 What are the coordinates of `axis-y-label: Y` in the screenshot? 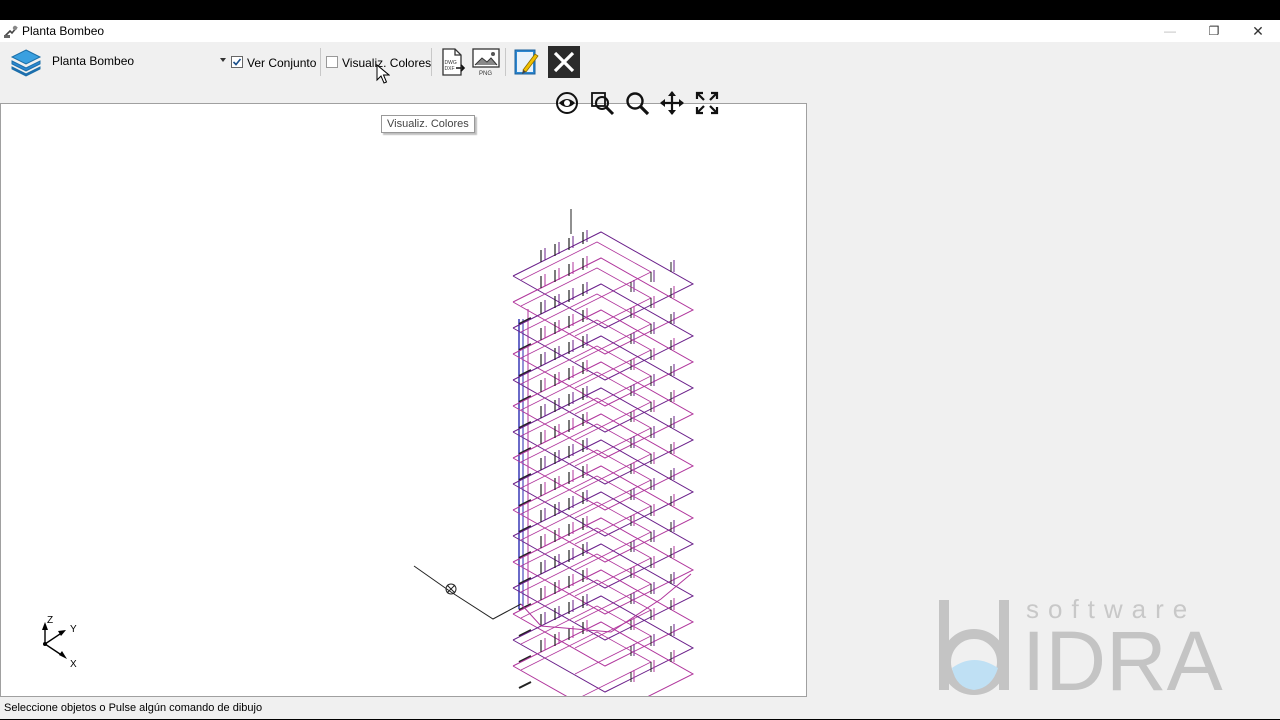 It's located at (73, 629).